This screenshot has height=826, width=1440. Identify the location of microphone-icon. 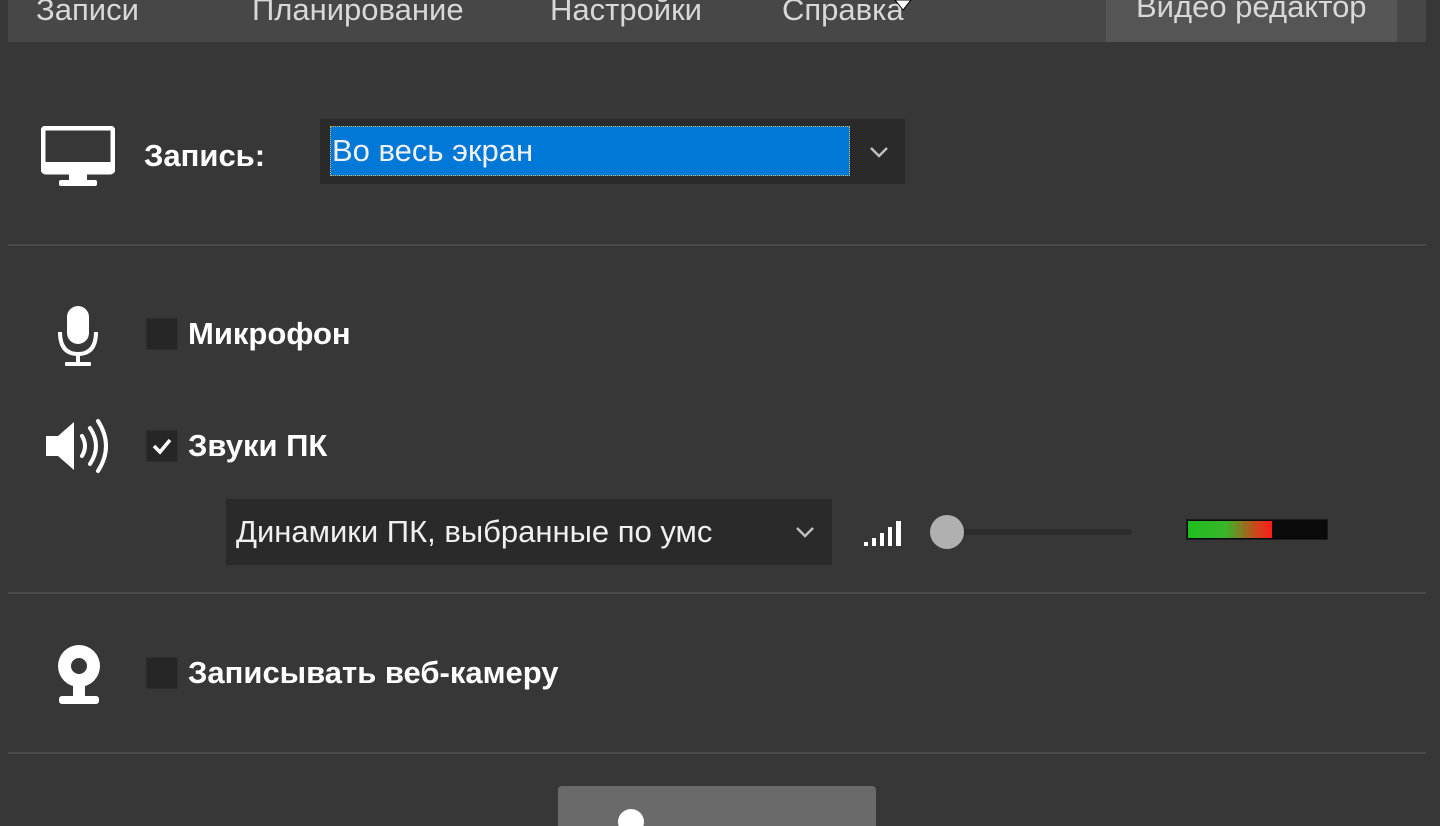
(78, 336).